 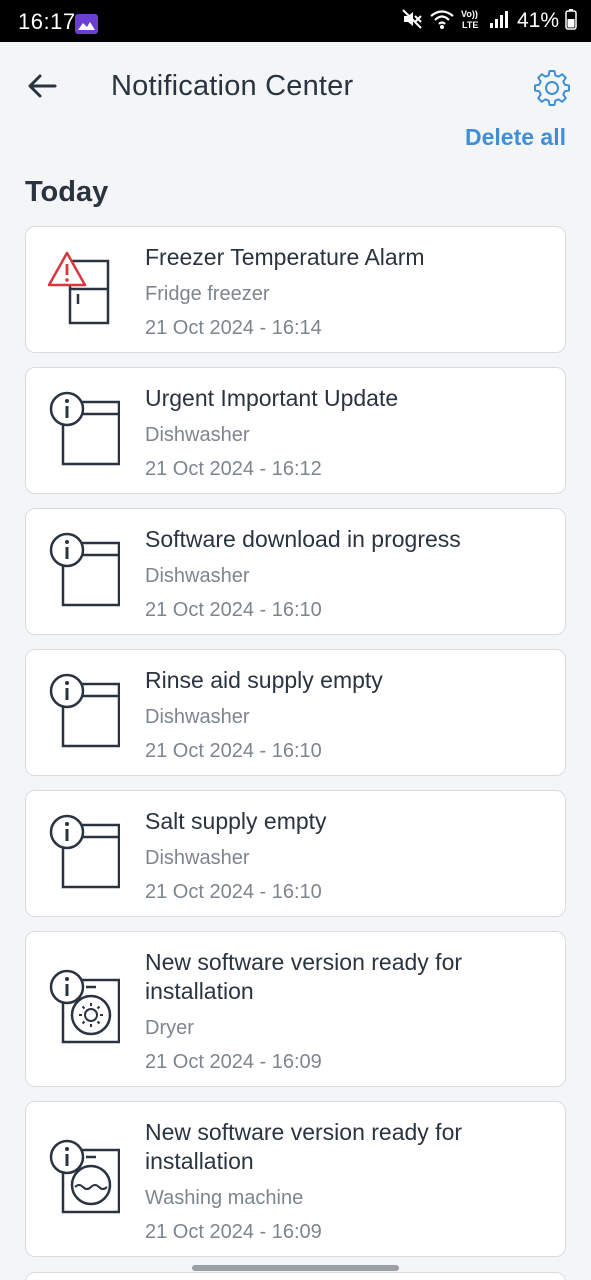 I want to click on notification-device: Fridge freezer, so click(x=207, y=294).